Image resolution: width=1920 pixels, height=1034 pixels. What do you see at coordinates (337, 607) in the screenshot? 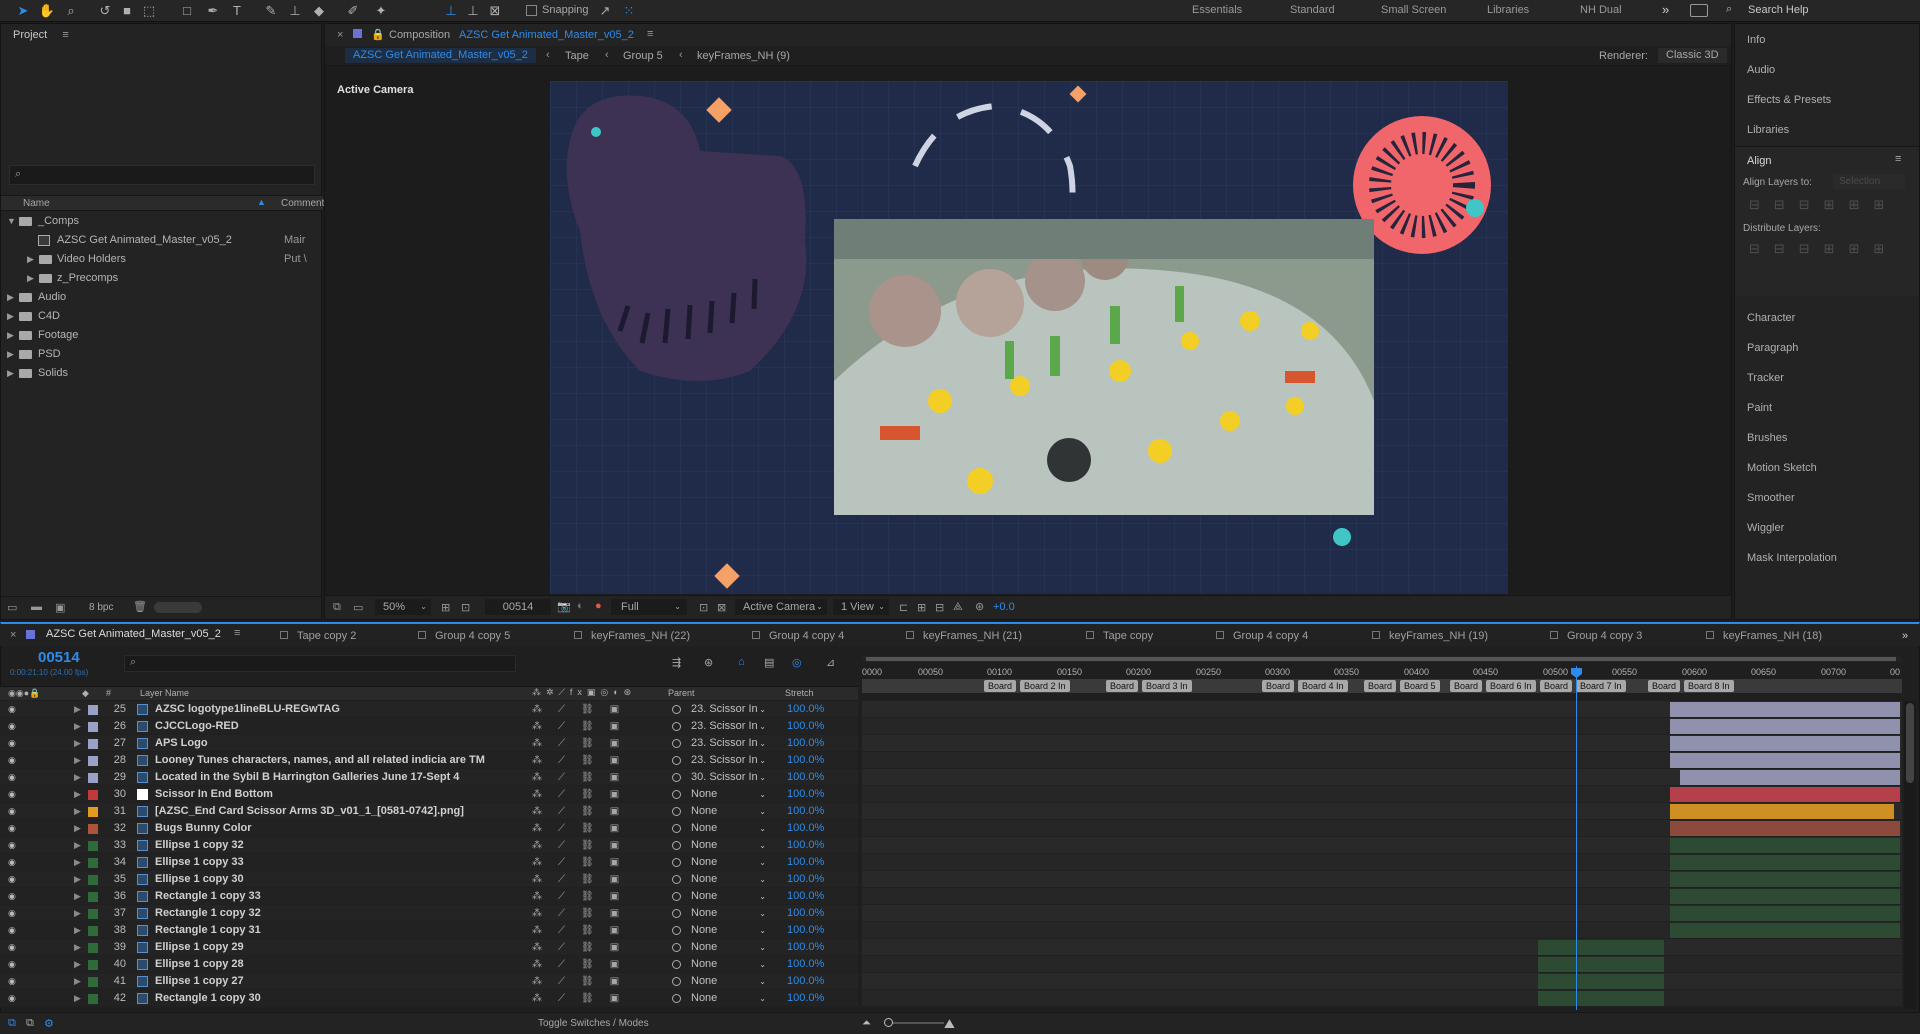
I see `always-preview-icon: ⧉` at bounding box center [337, 607].